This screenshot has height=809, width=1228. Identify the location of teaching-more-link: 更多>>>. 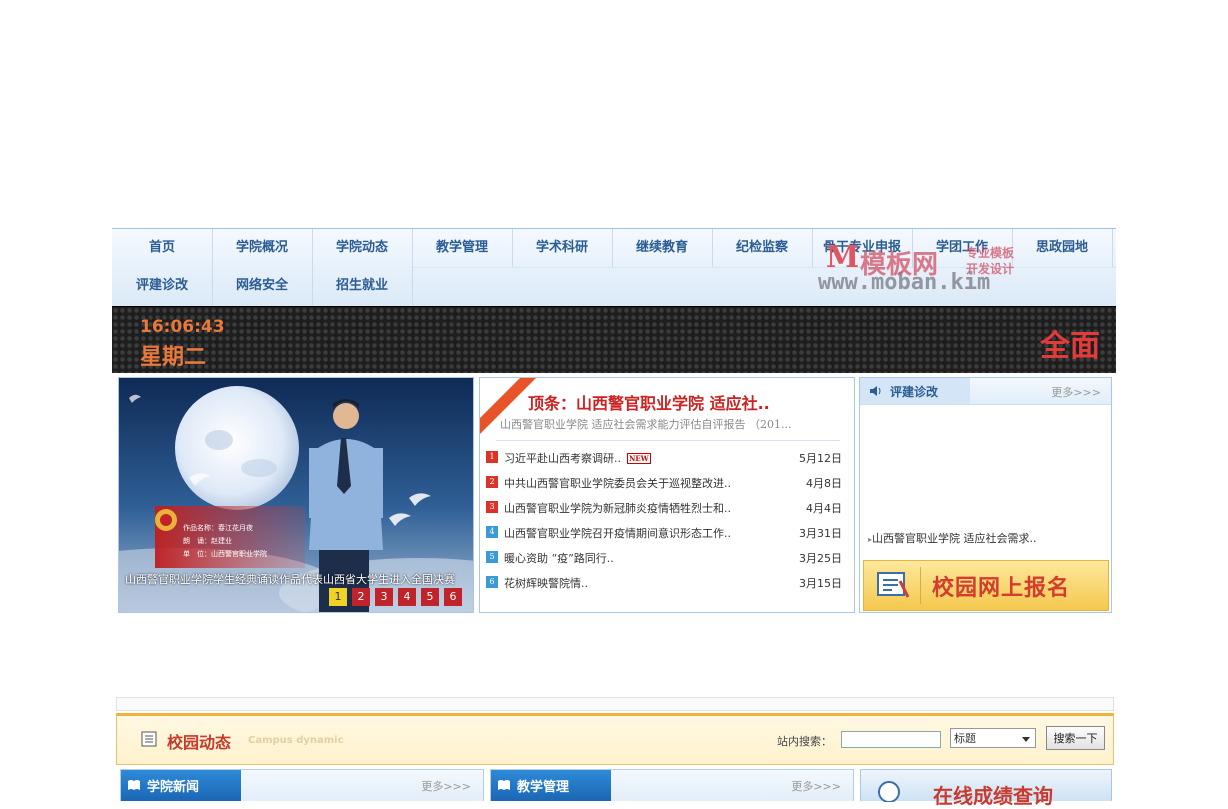
(816, 786).